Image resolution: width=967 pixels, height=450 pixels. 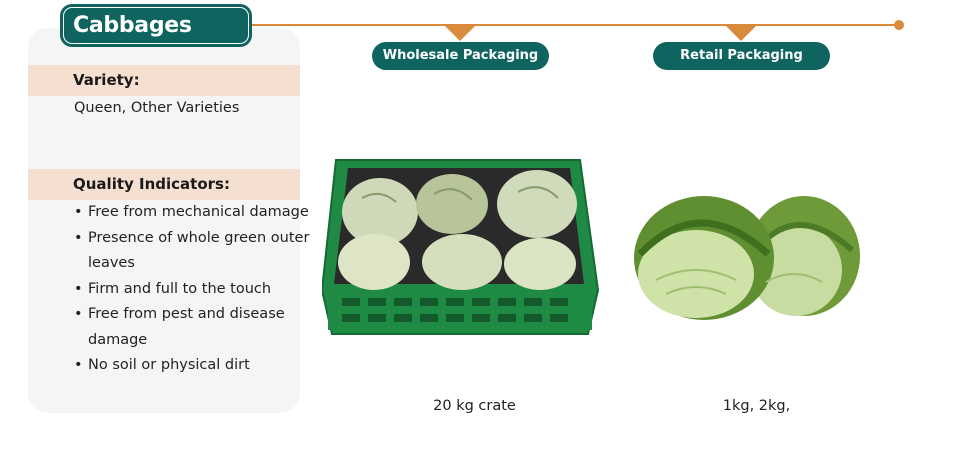 I want to click on list-item: Free from mechanical damage, so click(x=194, y=213).